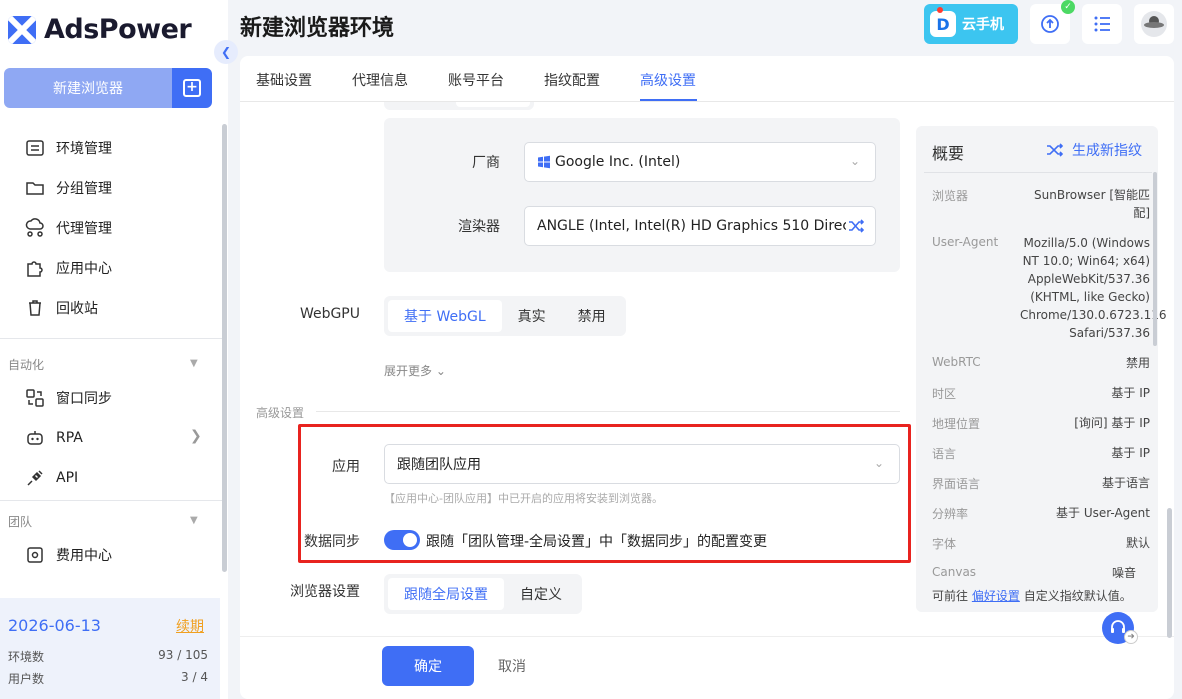 The width and height of the screenshot is (1182, 699). Describe the element at coordinates (325, 592) in the screenshot. I see `browser-settings-label: 浏览器设置` at that location.